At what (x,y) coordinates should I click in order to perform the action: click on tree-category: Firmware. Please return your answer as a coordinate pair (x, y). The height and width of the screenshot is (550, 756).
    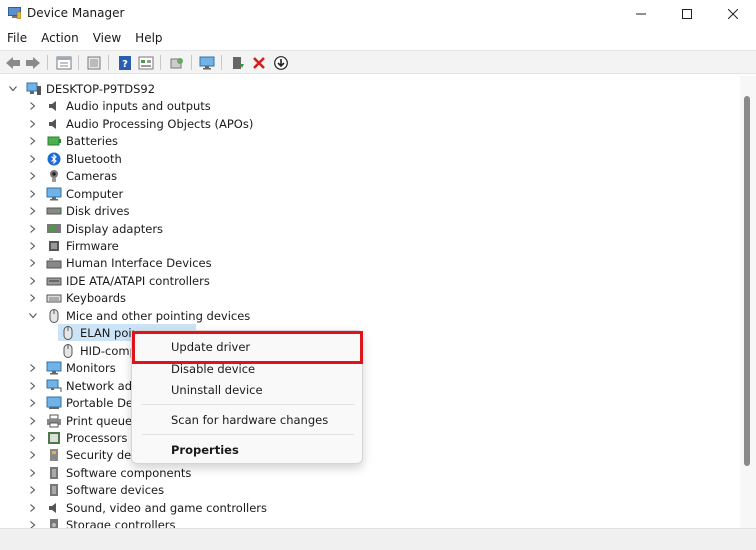
    Looking at the image, I should click on (73, 245).